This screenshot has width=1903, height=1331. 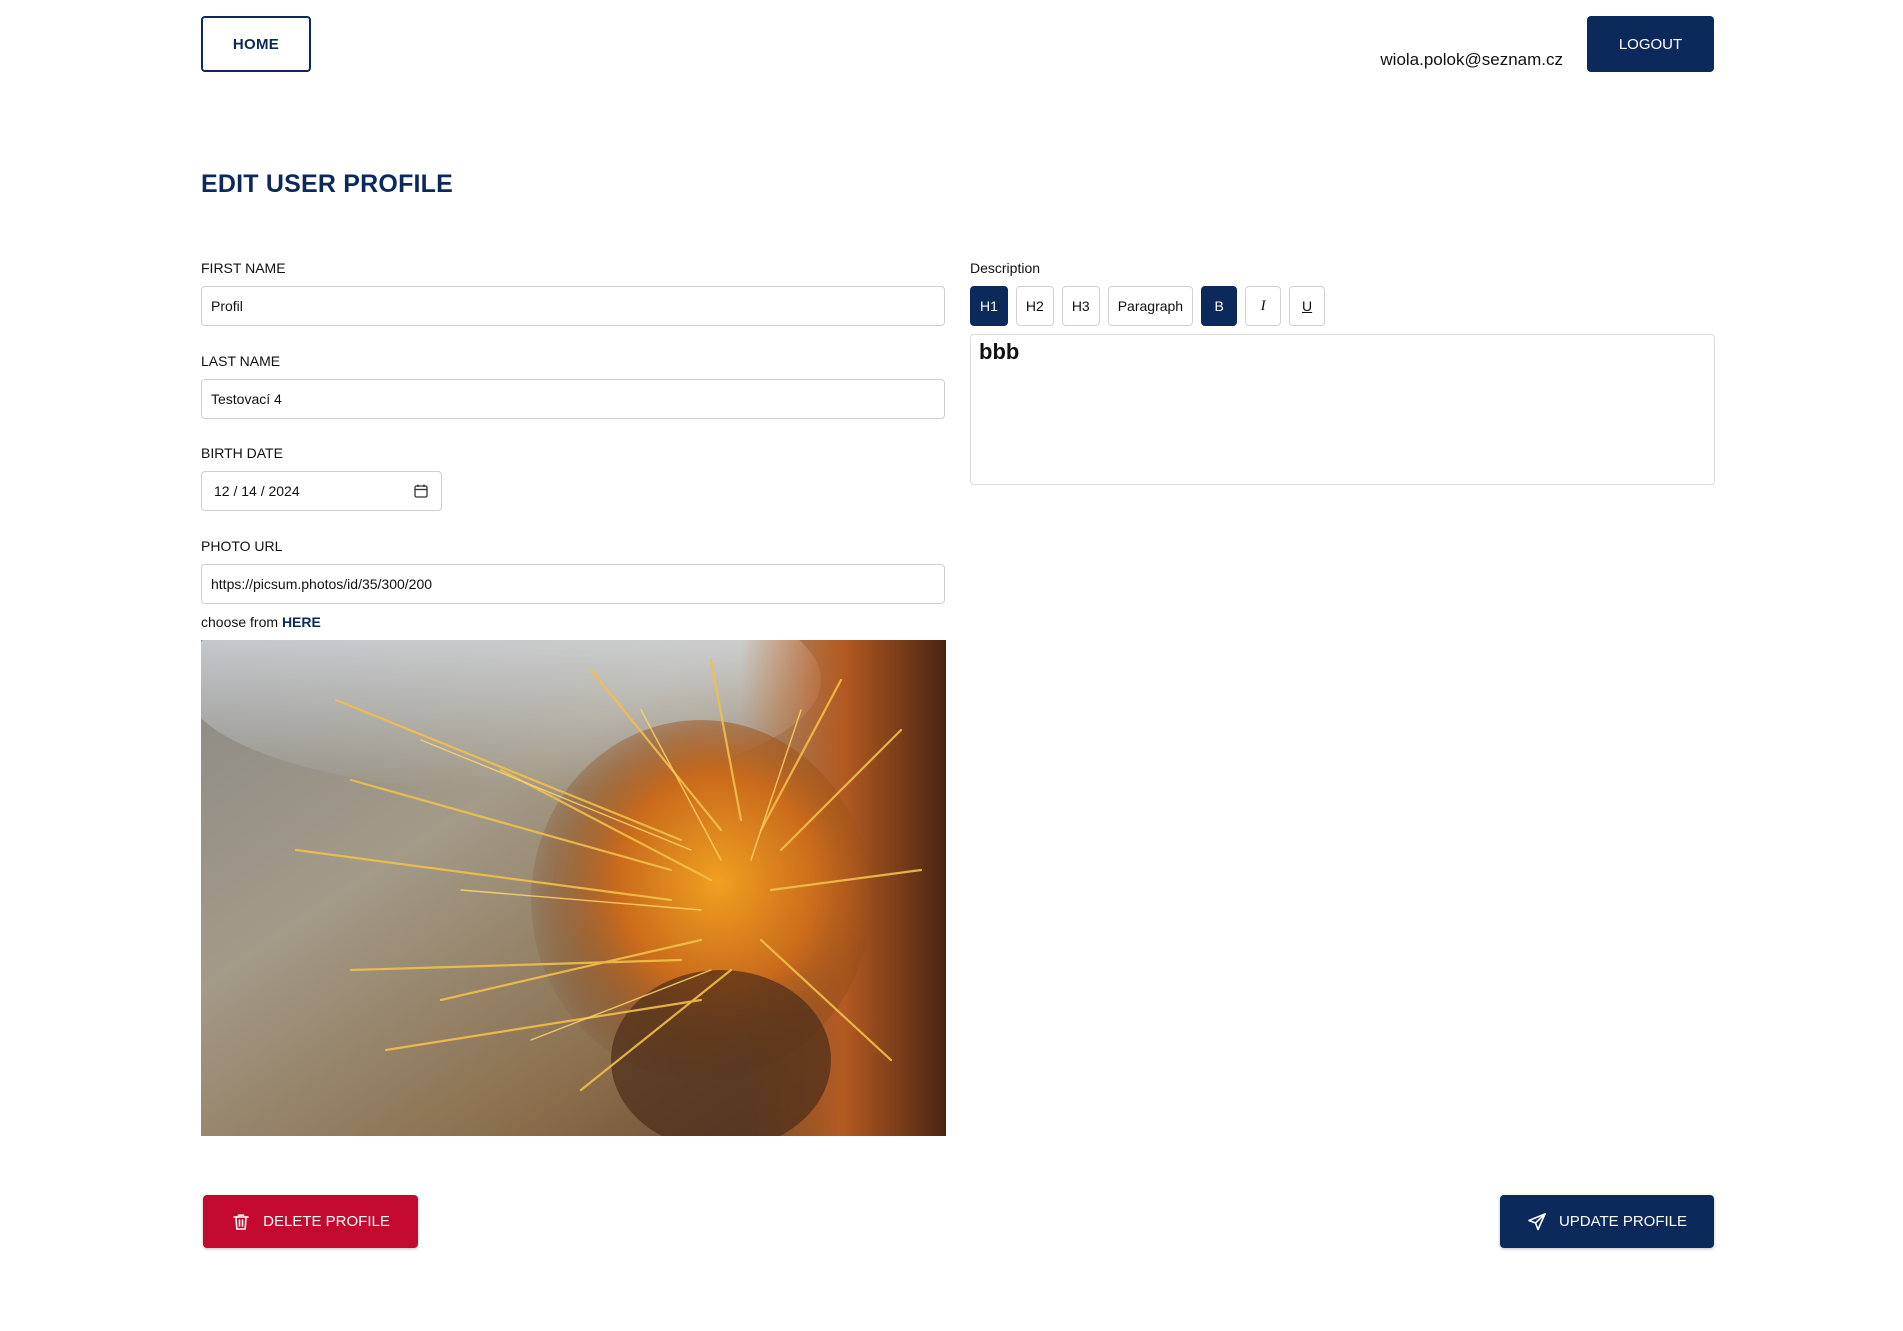 What do you see at coordinates (573, 399) in the screenshot?
I see `last-name-input` at bounding box center [573, 399].